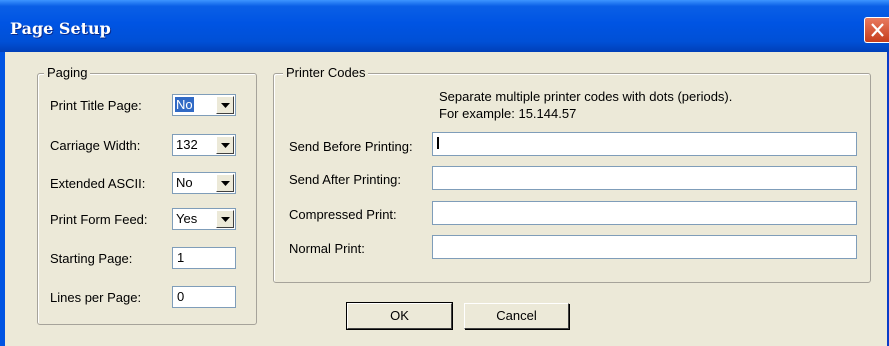  I want to click on lines-per-page-value: 0, so click(181, 296).